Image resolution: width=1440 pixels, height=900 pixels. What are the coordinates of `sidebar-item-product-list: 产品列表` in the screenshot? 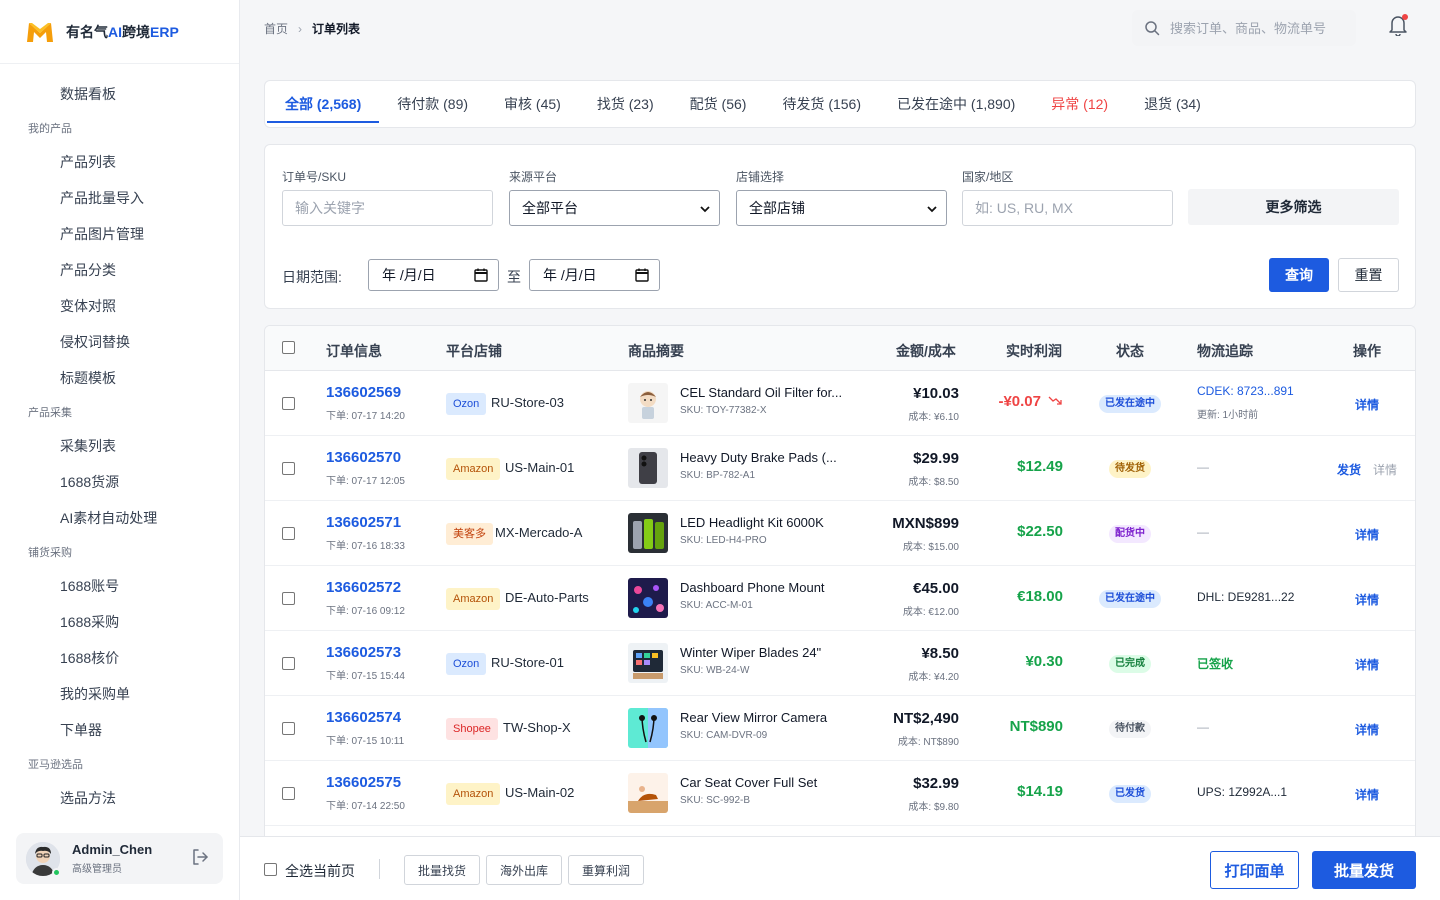 It's located at (119, 162).